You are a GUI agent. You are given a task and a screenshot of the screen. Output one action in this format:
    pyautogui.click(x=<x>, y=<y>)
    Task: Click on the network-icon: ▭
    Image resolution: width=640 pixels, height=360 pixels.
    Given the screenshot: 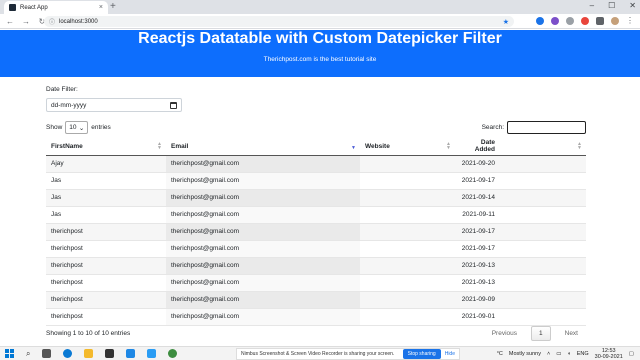 What is the action you would take?
    pyautogui.click(x=558, y=354)
    